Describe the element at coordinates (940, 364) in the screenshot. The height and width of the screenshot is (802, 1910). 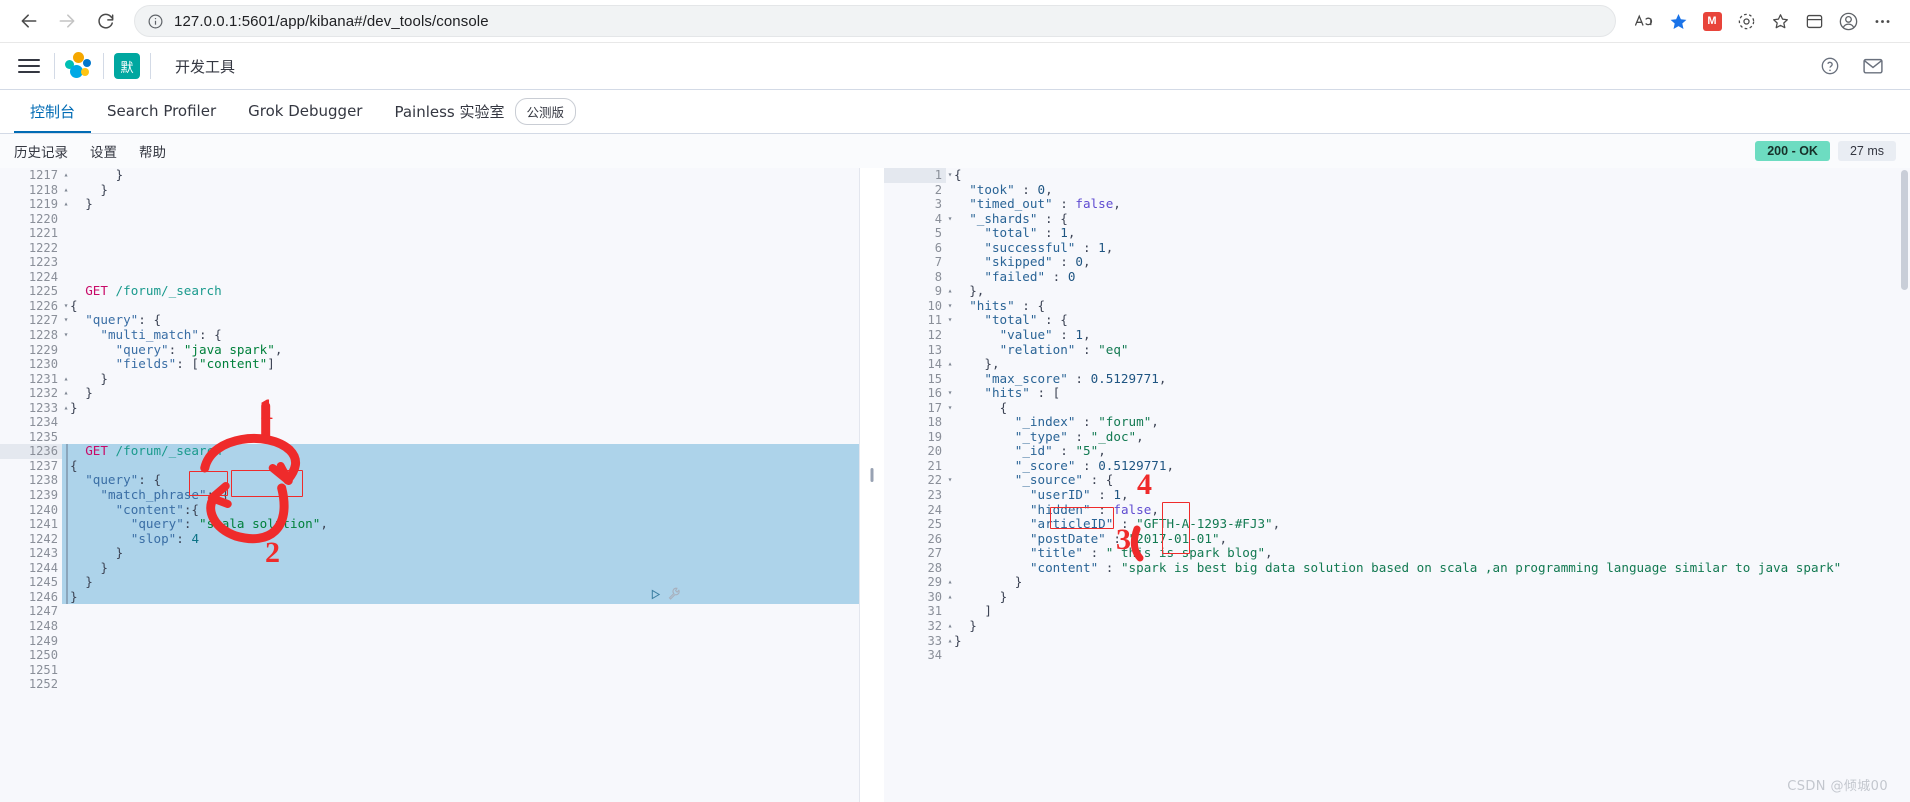
I see `line-number: 14 ▴` at that location.